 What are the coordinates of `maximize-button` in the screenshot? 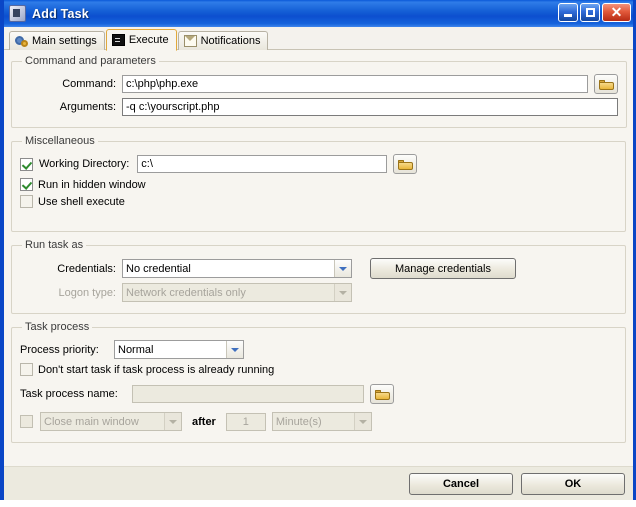 It's located at (590, 12).